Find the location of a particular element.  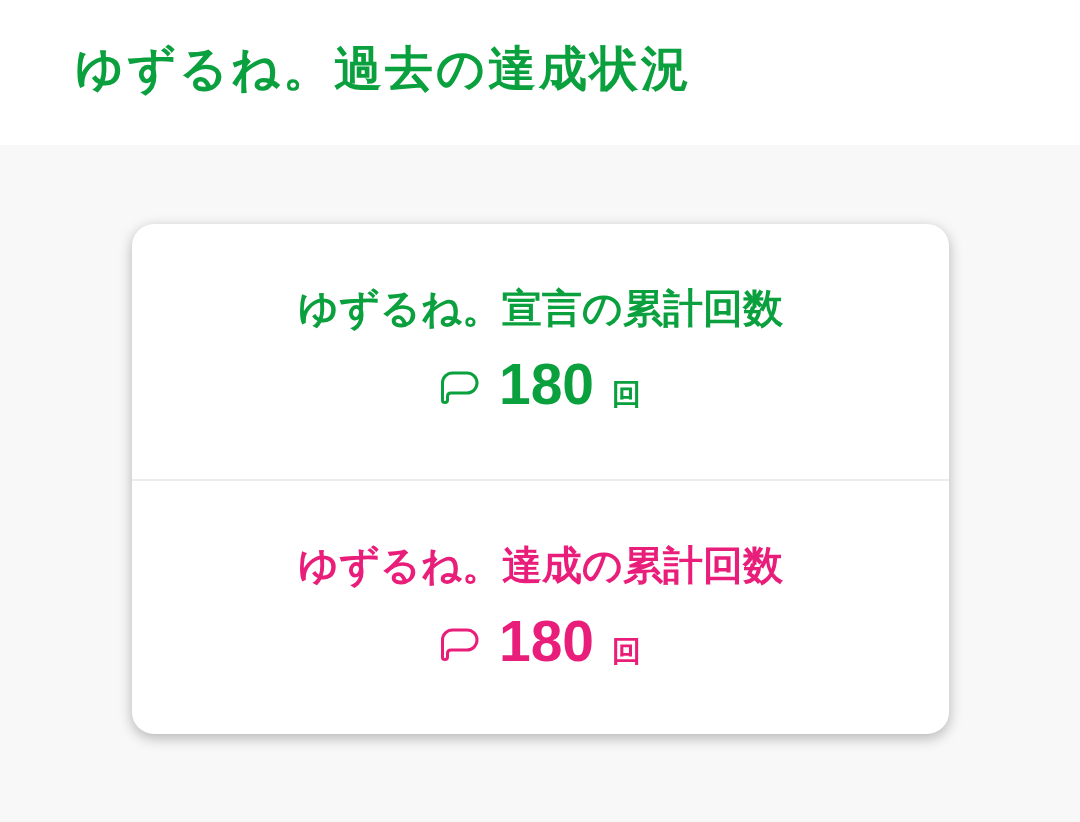

stat-label: ゆずるね。宣言の累計回数 is located at coordinates (540, 308).